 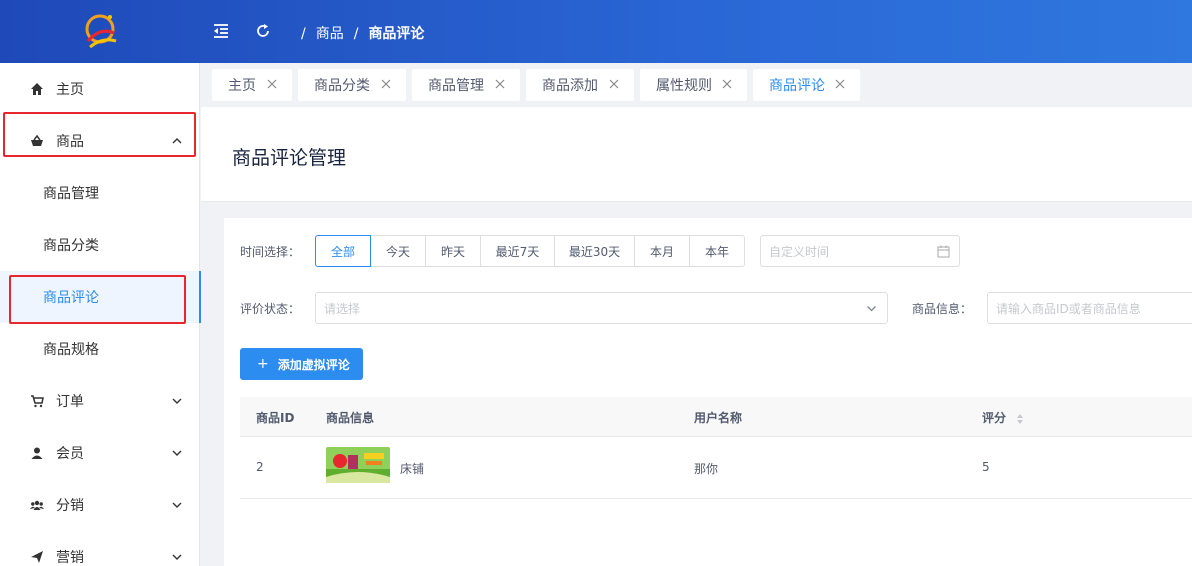 I want to click on refresh-icon, so click(x=263, y=31).